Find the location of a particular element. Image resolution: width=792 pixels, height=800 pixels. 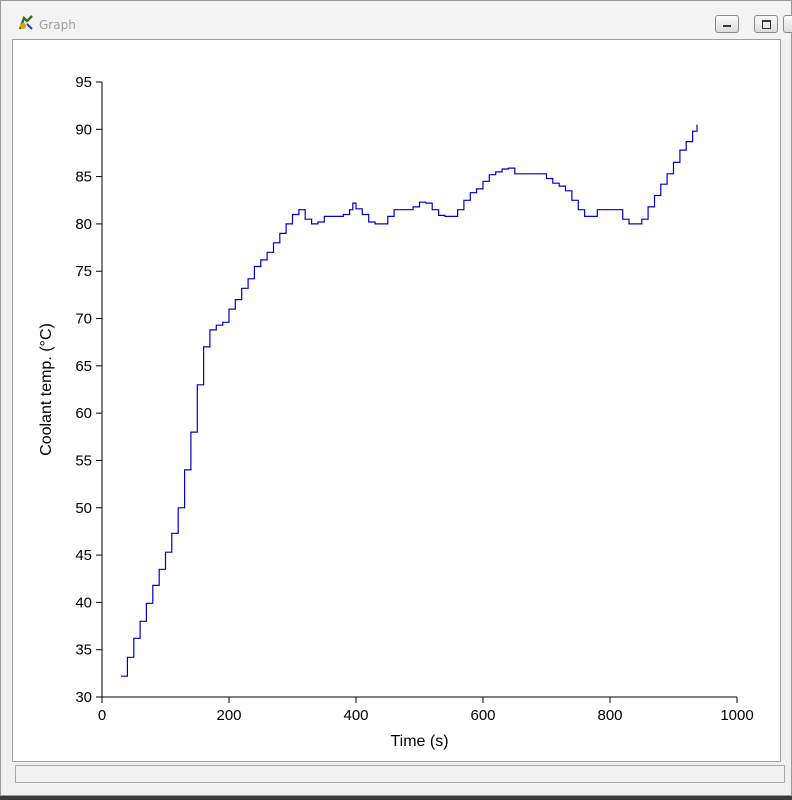

minimize-icon is located at coordinates (727, 26).